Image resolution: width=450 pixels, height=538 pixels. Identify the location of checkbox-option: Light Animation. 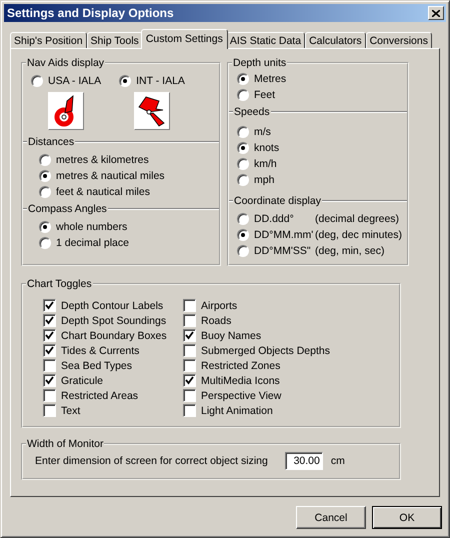
(291, 410).